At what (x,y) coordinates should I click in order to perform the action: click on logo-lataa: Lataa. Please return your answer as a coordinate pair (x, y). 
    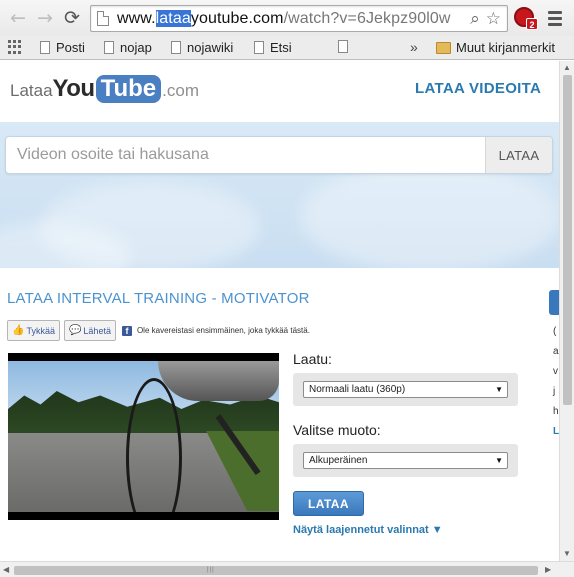
    Looking at the image, I should click on (31, 90).